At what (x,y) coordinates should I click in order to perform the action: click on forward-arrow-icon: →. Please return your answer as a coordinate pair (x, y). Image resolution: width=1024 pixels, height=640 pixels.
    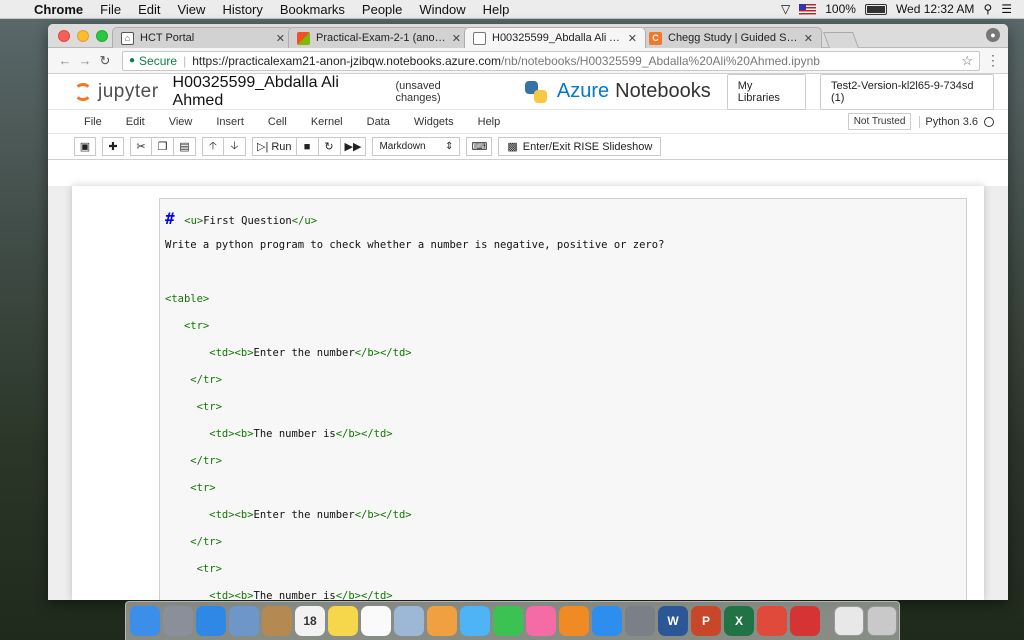
    Looking at the image, I should click on (85, 60).